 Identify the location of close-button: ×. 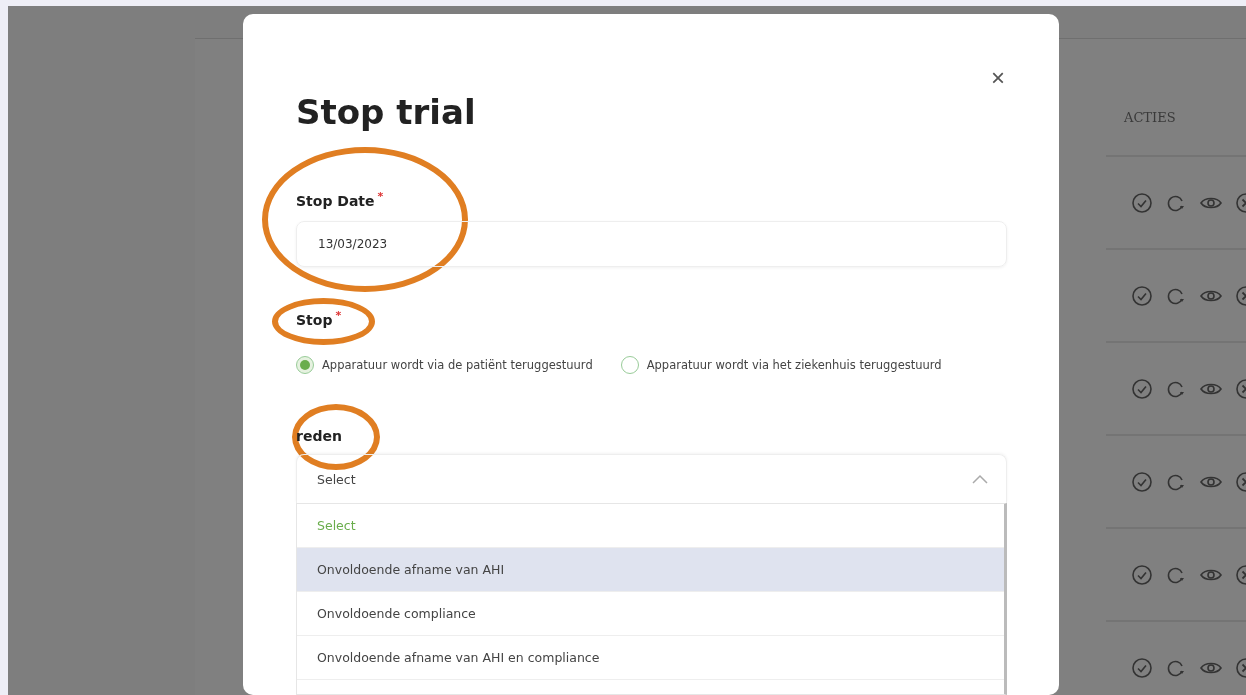
(998, 78).